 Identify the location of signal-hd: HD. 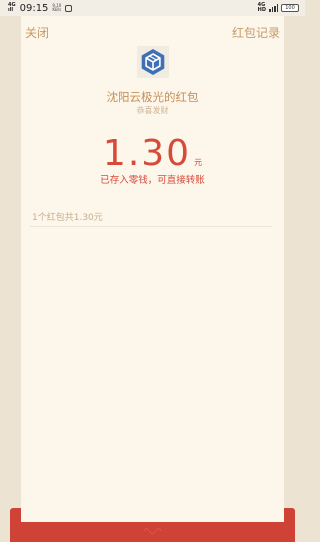
(261, 10).